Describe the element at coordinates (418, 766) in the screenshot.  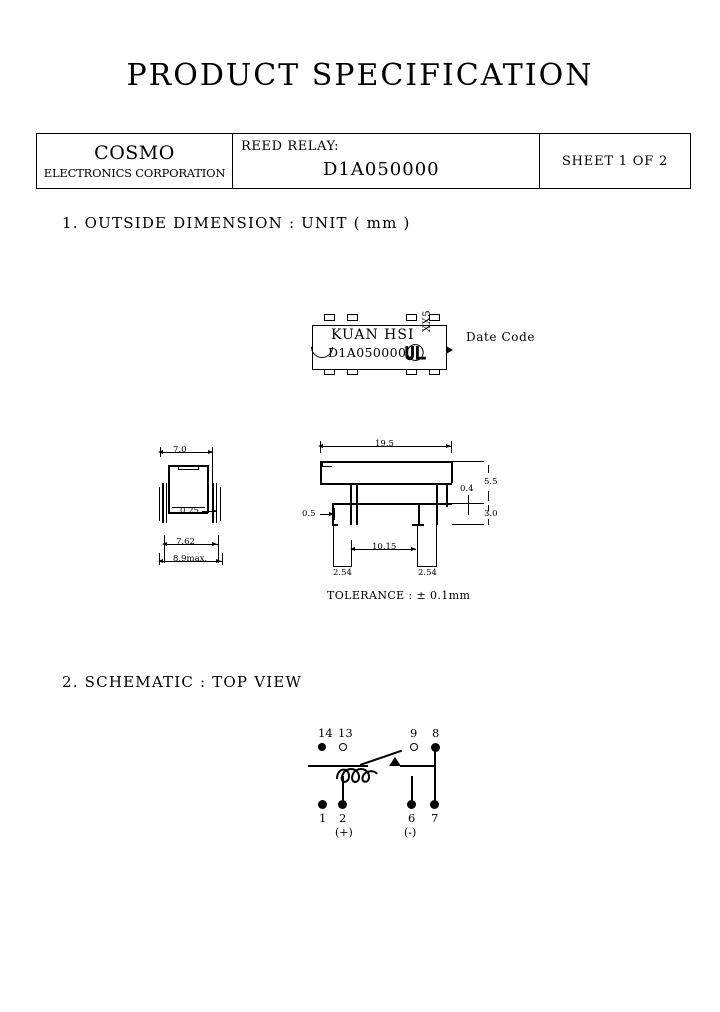
I see `switch-right-lead` at that location.